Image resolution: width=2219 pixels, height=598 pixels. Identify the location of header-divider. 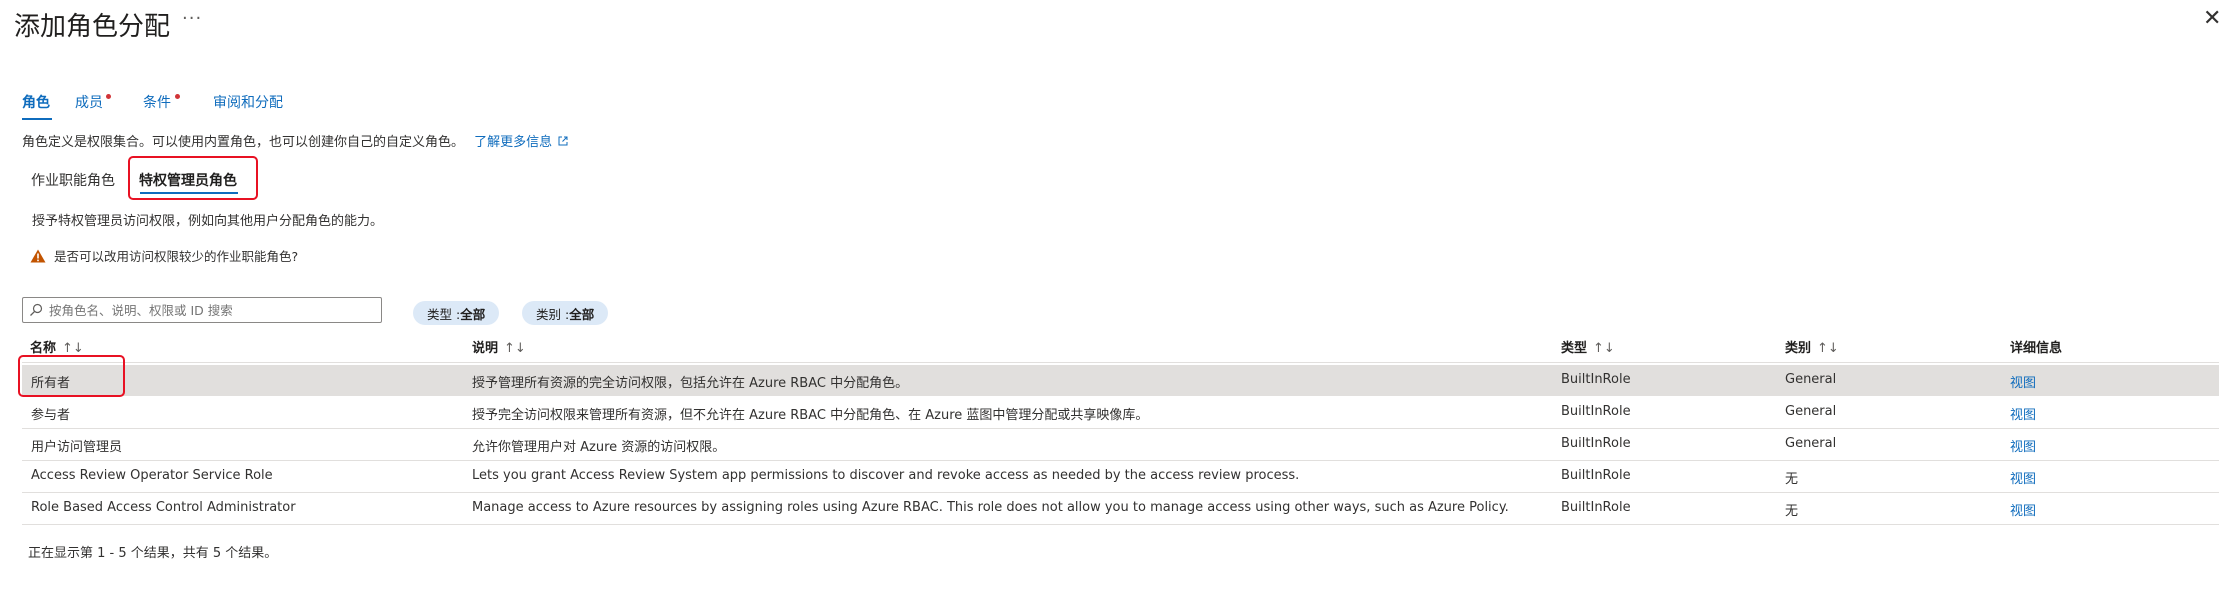
(1120, 362).